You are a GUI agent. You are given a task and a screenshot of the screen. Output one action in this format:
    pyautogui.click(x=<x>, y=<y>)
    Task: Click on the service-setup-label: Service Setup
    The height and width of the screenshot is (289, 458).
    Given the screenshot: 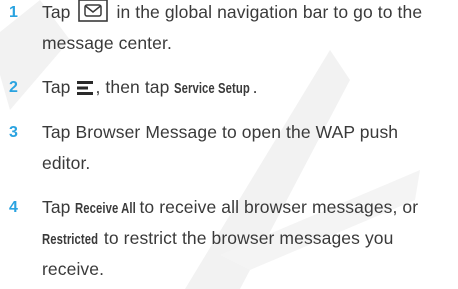 What is the action you would take?
    pyautogui.click(x=212, y=89)
    